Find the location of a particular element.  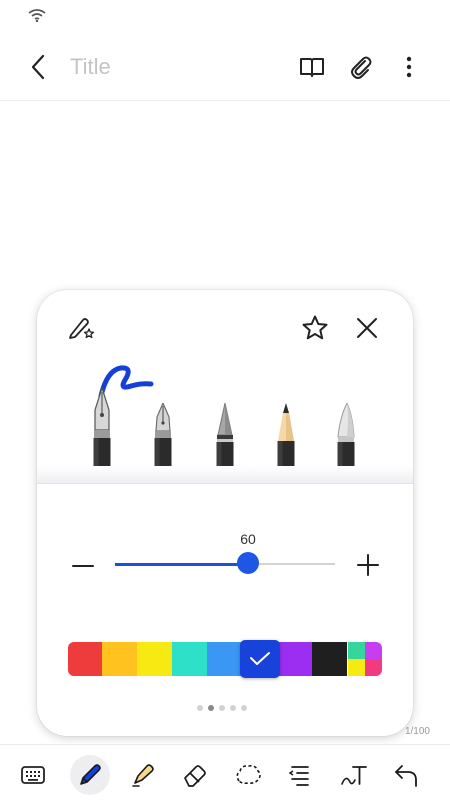

plus-icon is located at coordinates (368, 565).